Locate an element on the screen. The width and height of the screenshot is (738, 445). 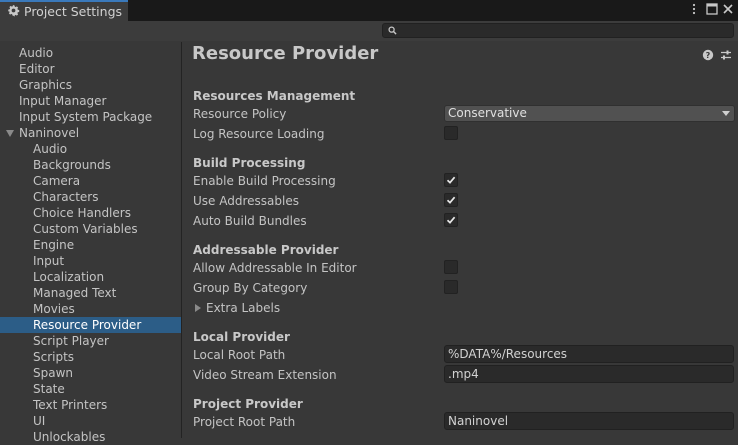
auto-build-bundles-checkbox is located at coordinates (451, 220).